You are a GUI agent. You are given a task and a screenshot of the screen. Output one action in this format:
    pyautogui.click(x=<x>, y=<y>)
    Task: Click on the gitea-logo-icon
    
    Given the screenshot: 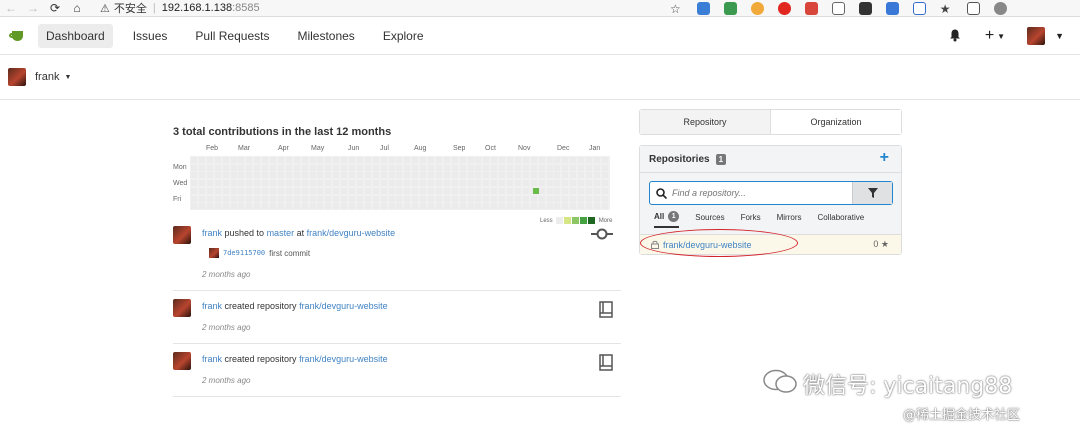 What is the action you would take?
    pyautogui.click(x=18, y=36)
    